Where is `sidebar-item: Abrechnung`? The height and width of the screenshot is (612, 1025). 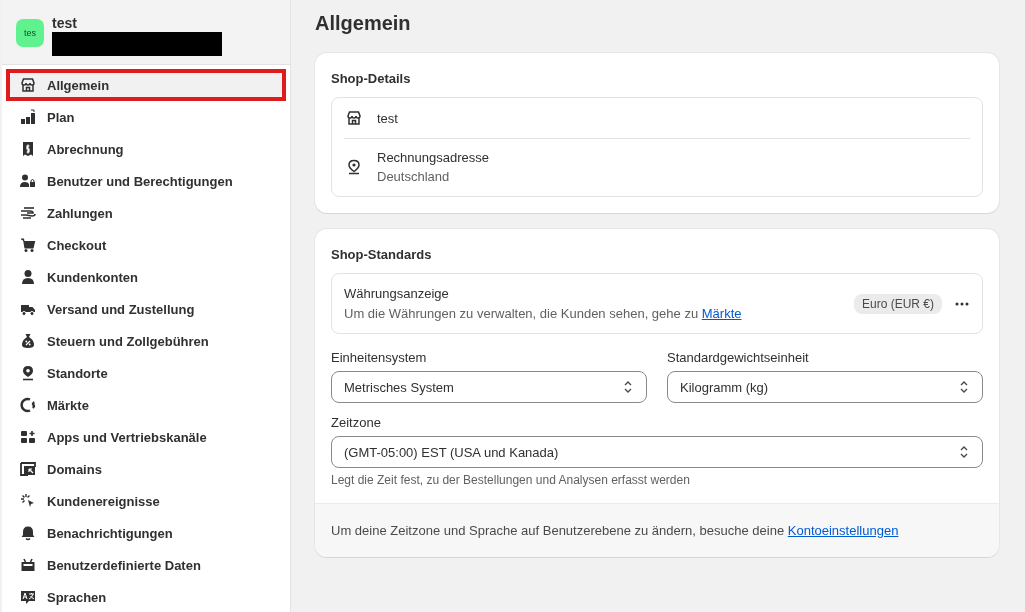
sidebar-item: Abrechnung is located at coordinates (146, 149).